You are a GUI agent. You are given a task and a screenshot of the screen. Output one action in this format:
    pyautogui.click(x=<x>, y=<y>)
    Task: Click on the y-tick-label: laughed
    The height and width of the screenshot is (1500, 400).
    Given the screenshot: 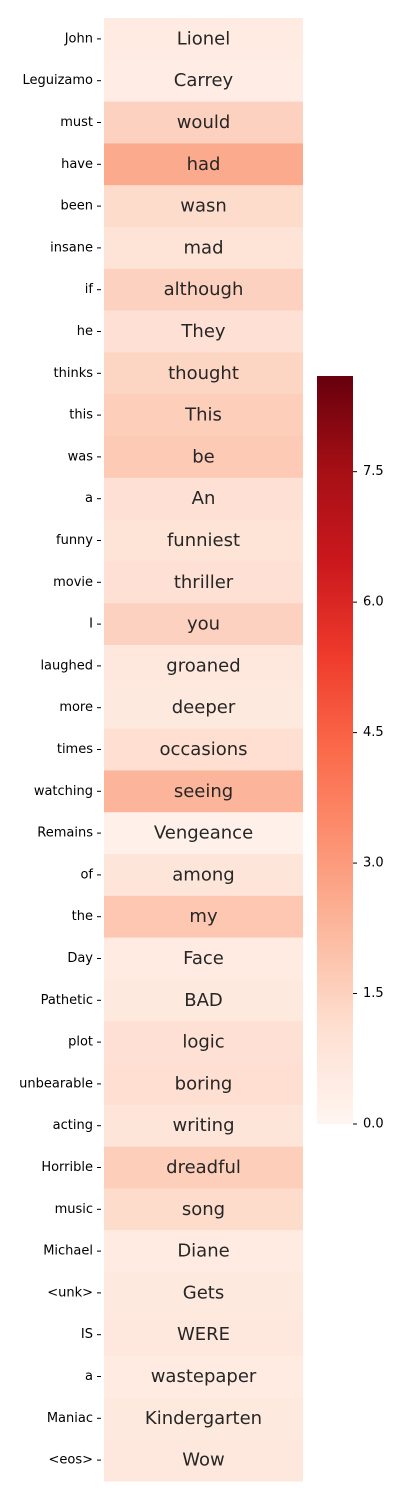 What is the action you would take?
    pyautogui.click(x=66, y=665)
    